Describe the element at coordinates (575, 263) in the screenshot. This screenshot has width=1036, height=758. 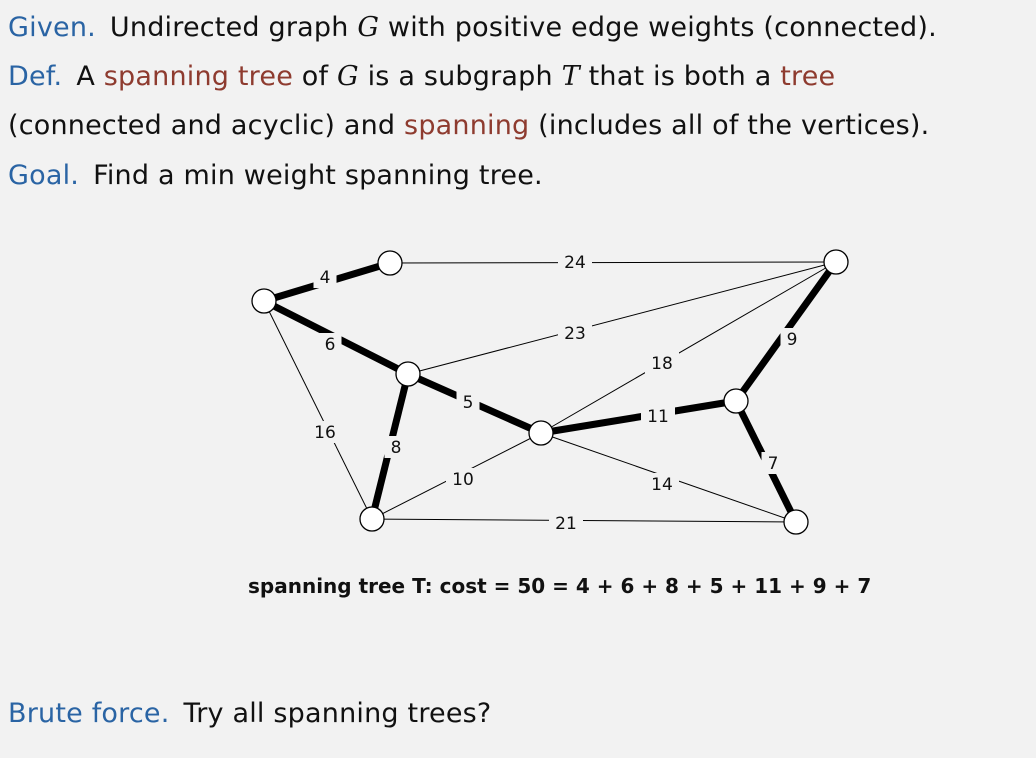
I see `edge-weight-label: 24` at that location.